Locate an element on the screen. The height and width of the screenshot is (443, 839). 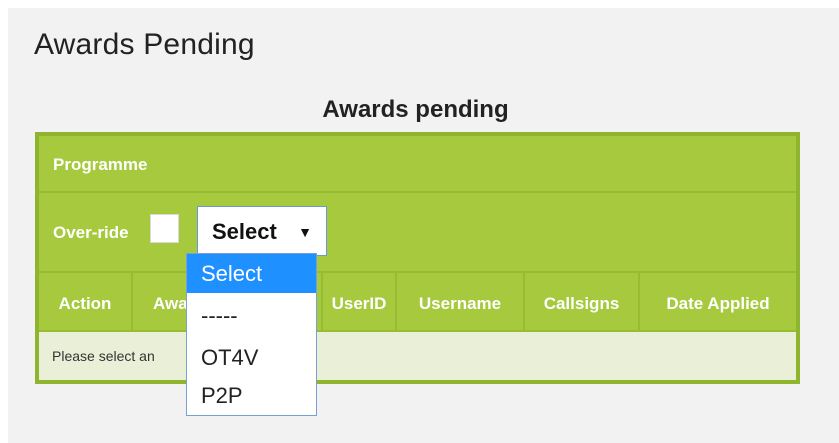
column-header-label: Username is located at coordinates (460, 303).